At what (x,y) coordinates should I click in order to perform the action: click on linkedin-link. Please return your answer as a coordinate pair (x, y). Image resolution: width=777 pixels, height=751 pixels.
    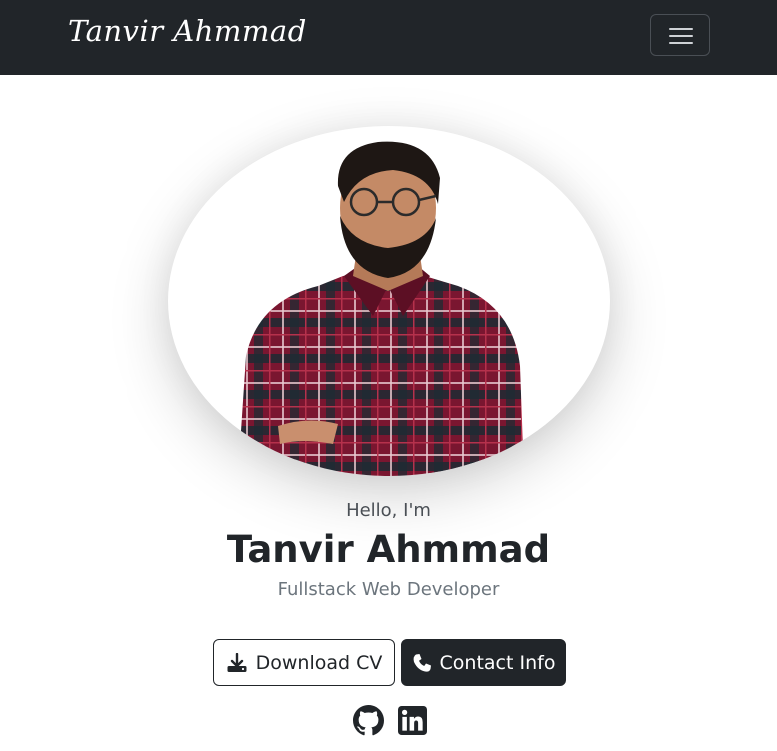
    Looking at the image, I should click on (412, 720).